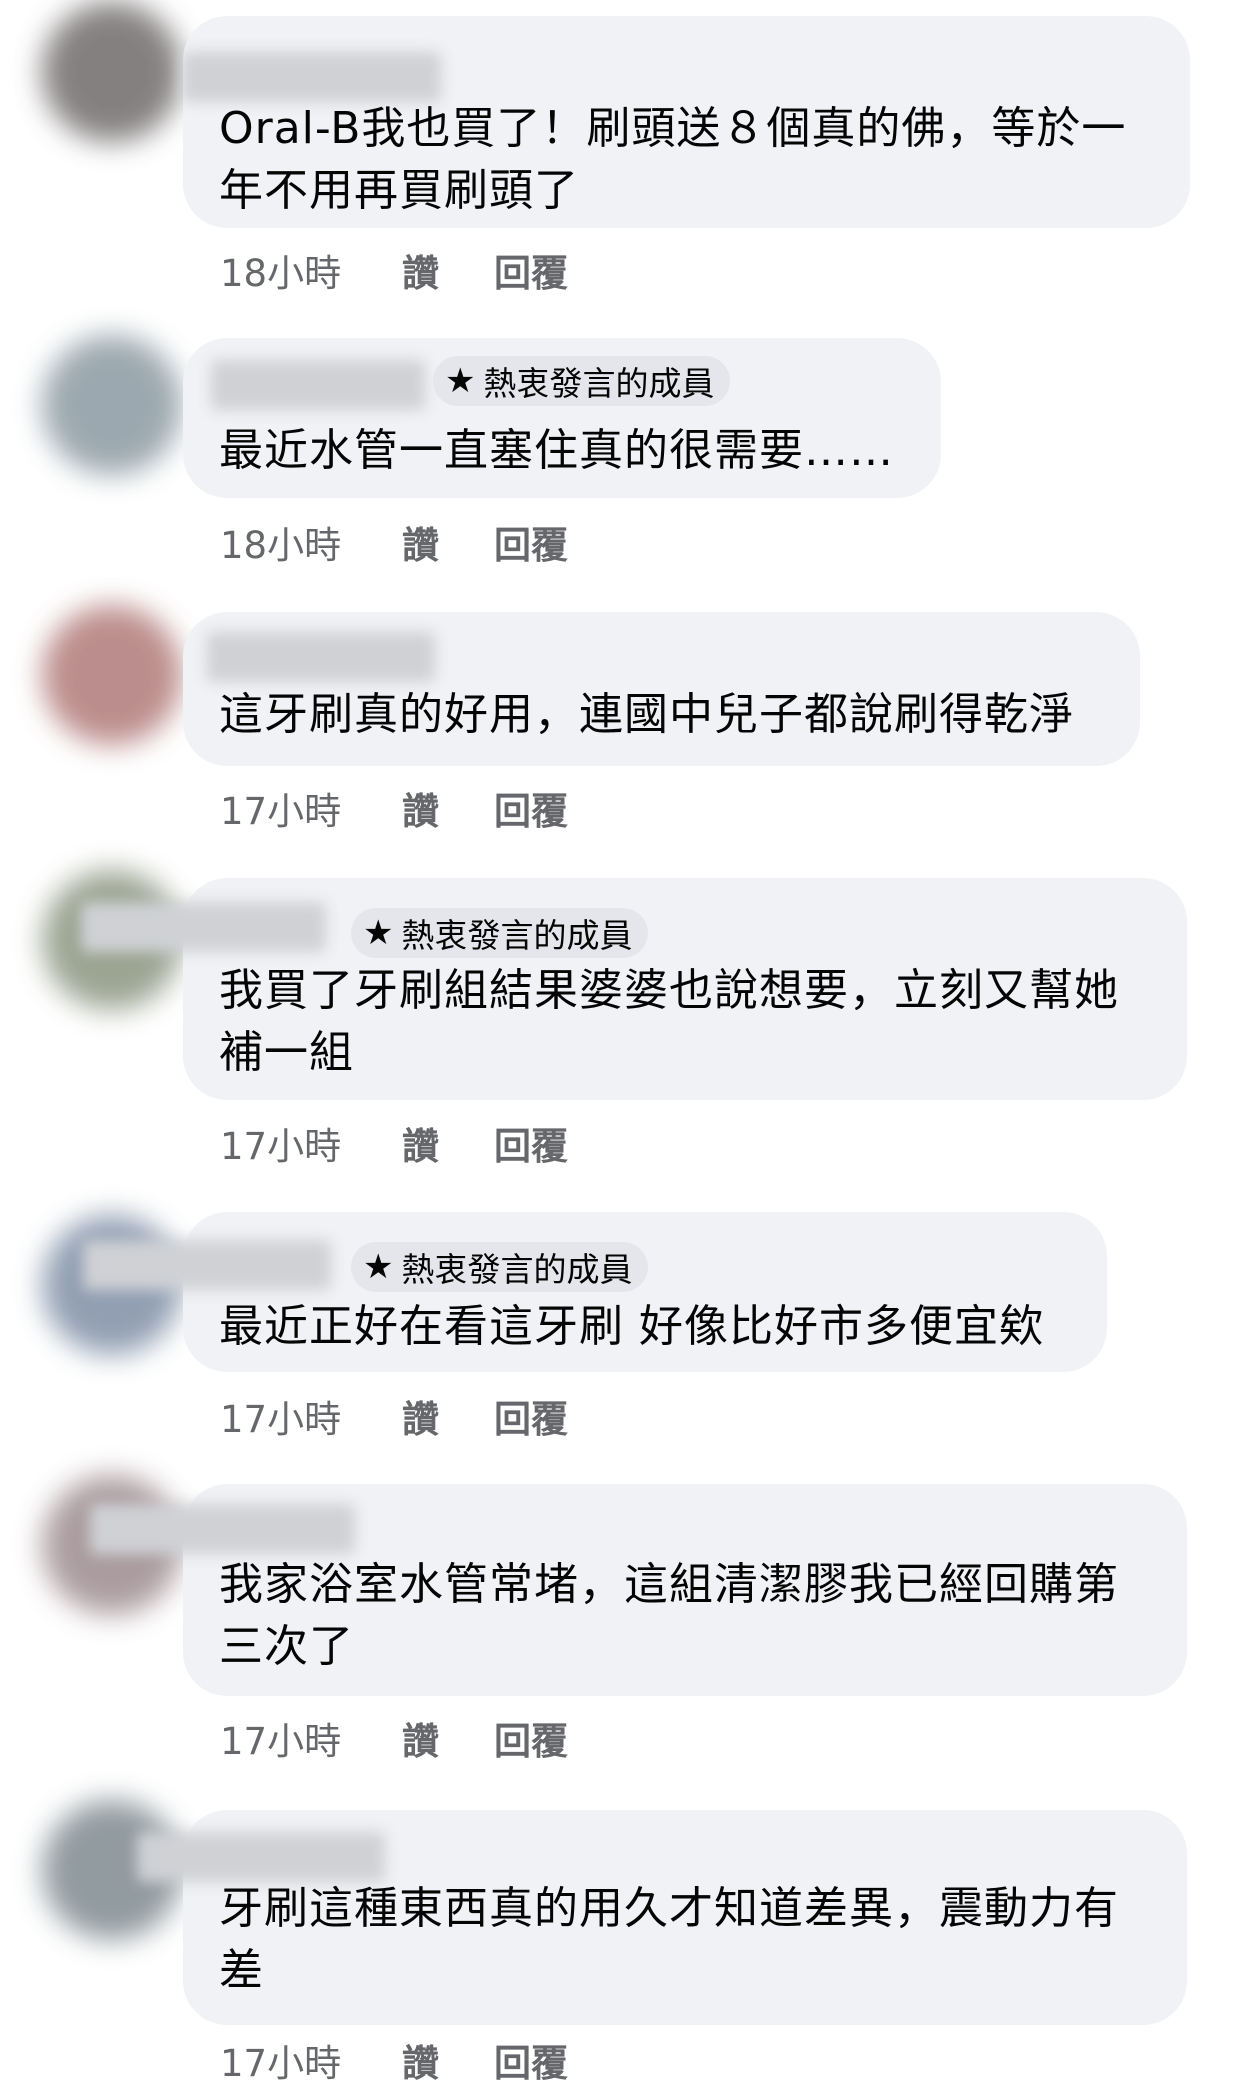 The height and width of the screenshot is (2088, 1256). Describe the element at coordinates (673, 159) in the screenshot. I see `comment-text: Oral-B我也買了！刷頭送８個真的佛，等於一年不用再買刷頭了` at that location.